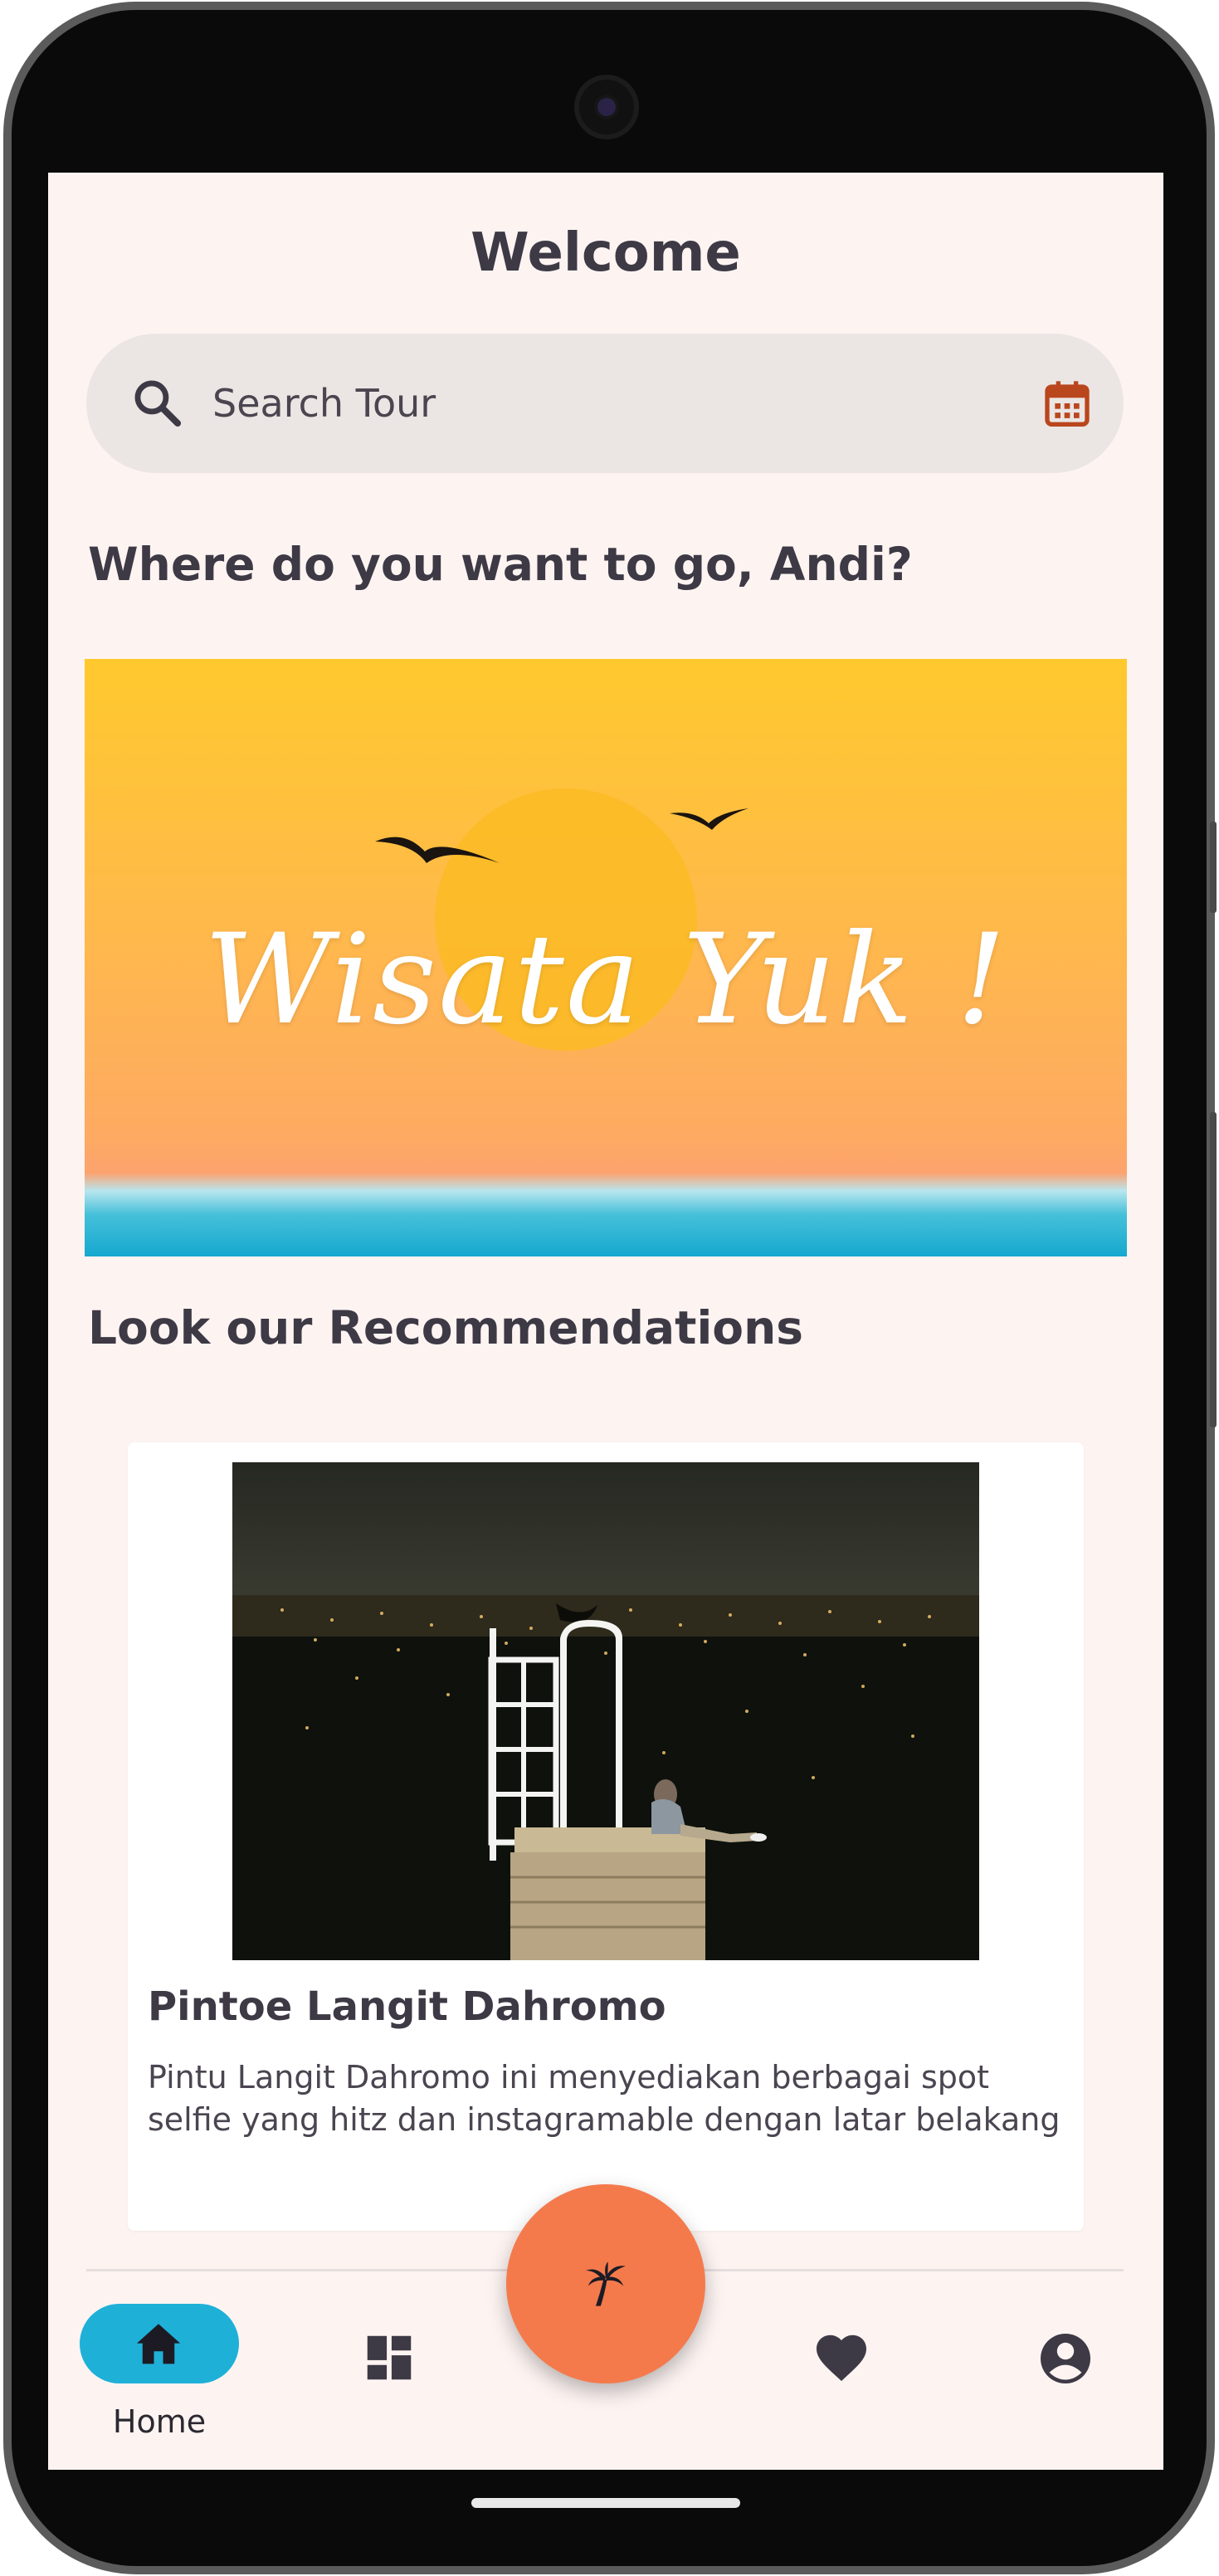 The height and width of the screenshot is (2576, 1219). What do you see at coordinates (1214, 1270) in the screenshot?
I see `volume-button` at bounding box center [1214, 1270].